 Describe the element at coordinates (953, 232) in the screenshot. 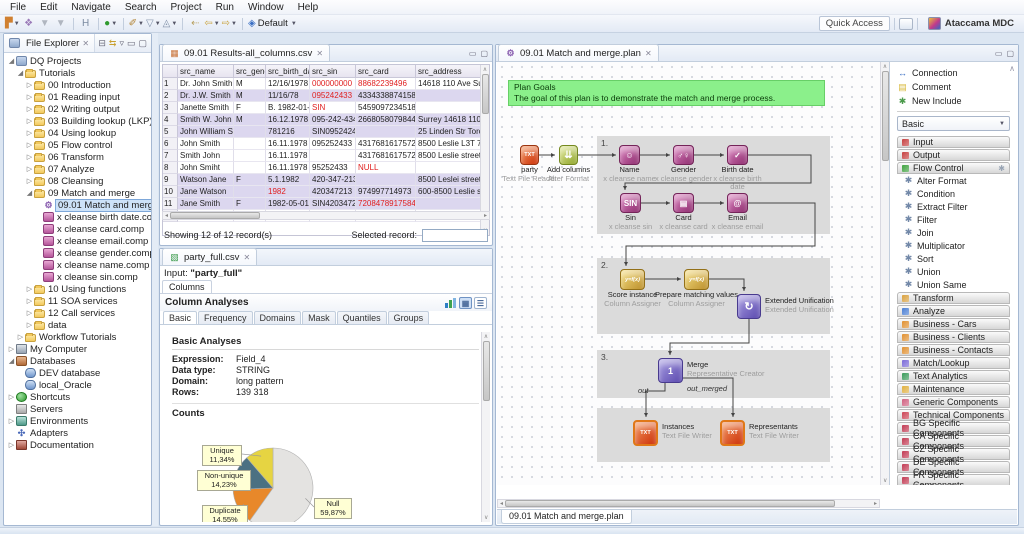

I see `palette-item-join: ✱ Join` at that location.